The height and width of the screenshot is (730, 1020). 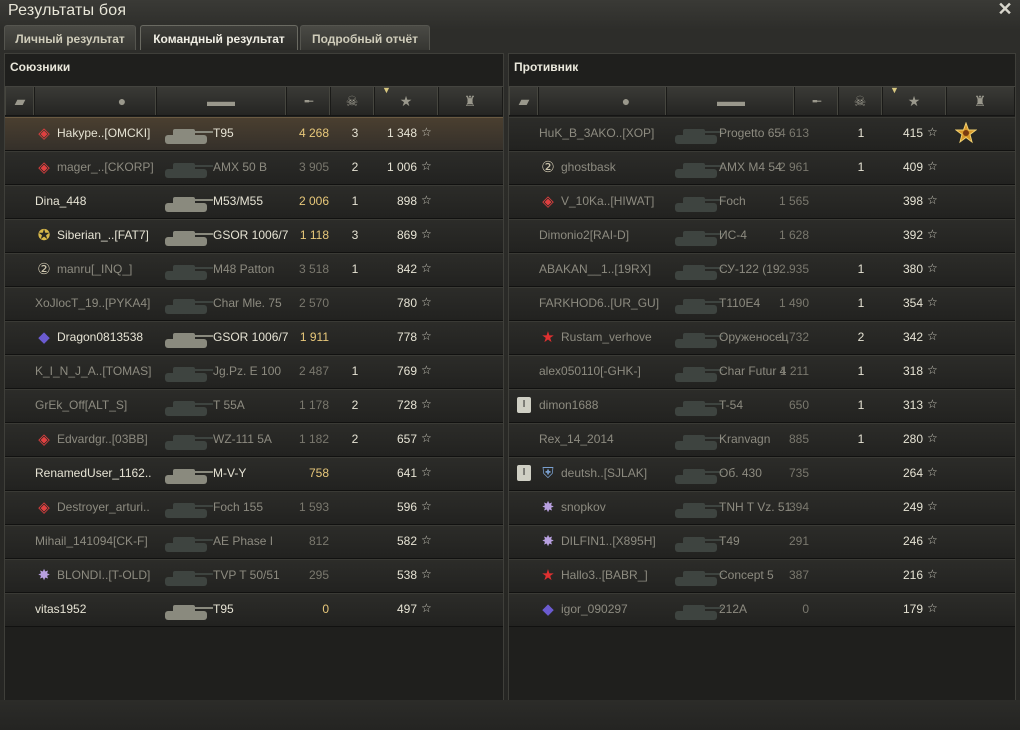 What do you see at coordinates (44, 167) in the screenshot?
I see `clan-emblem-icon: ◈` at bounding box center [44, 167].